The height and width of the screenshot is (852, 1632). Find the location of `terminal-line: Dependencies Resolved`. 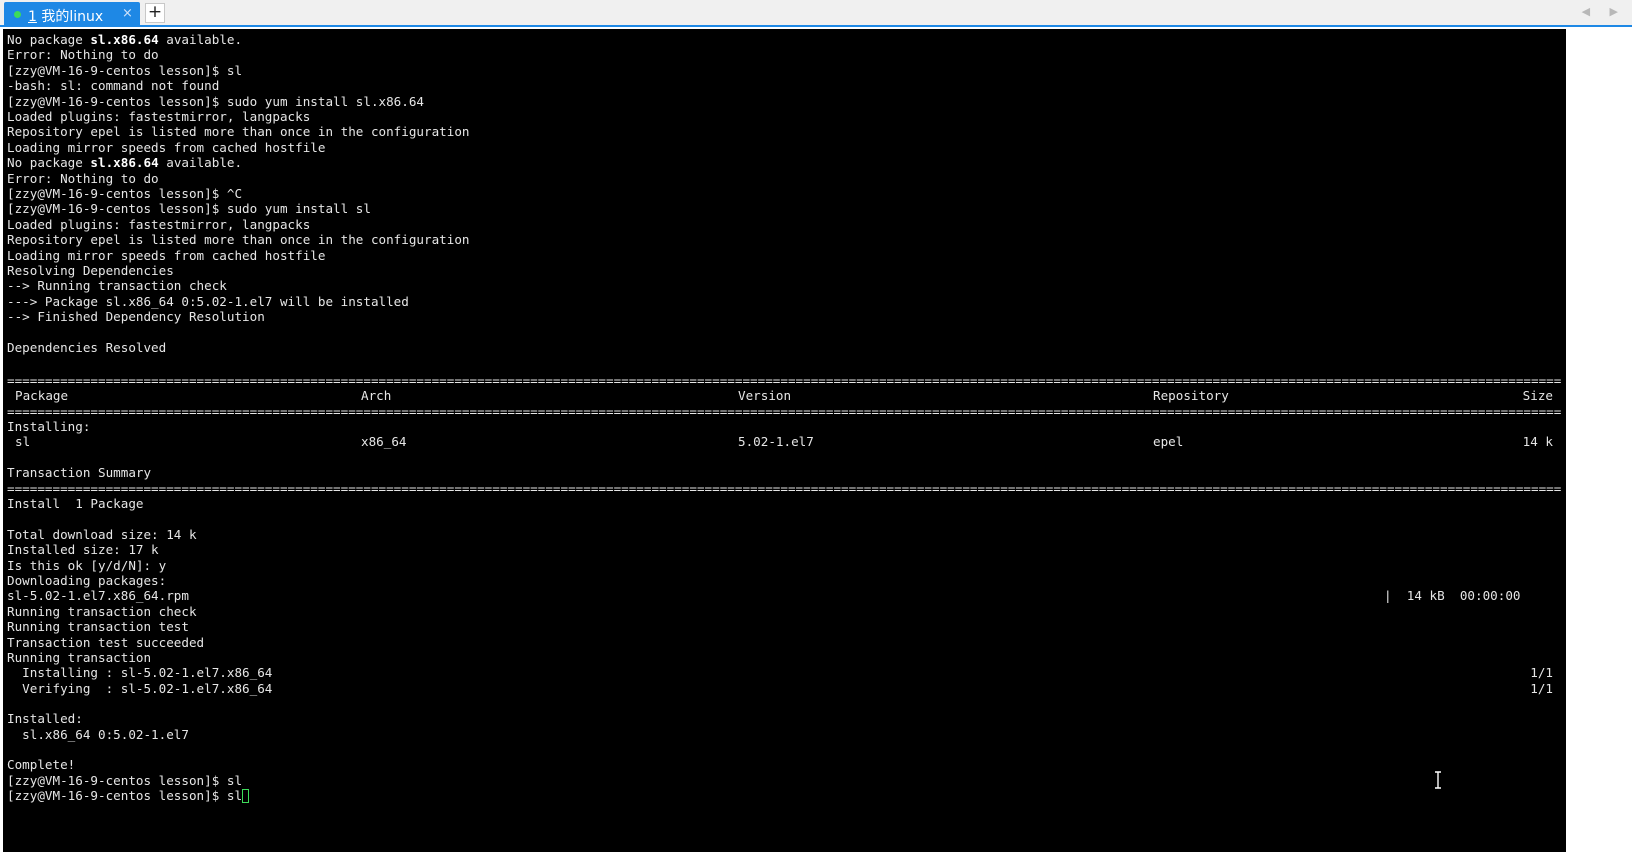

terminal-line: Dependencies Resolved is located at coordinates (87, 347).